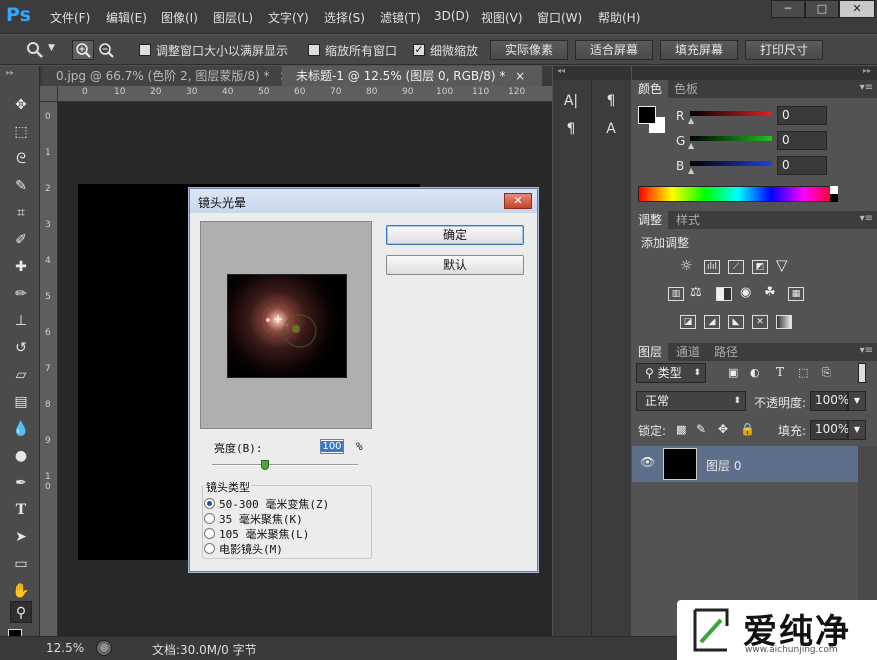 The image size is (877, 660). What do you see at coordinates (760, 267) in the screenshot?
I see `exposure-adjust-icon: ◩` at bounding box center [760, 267].